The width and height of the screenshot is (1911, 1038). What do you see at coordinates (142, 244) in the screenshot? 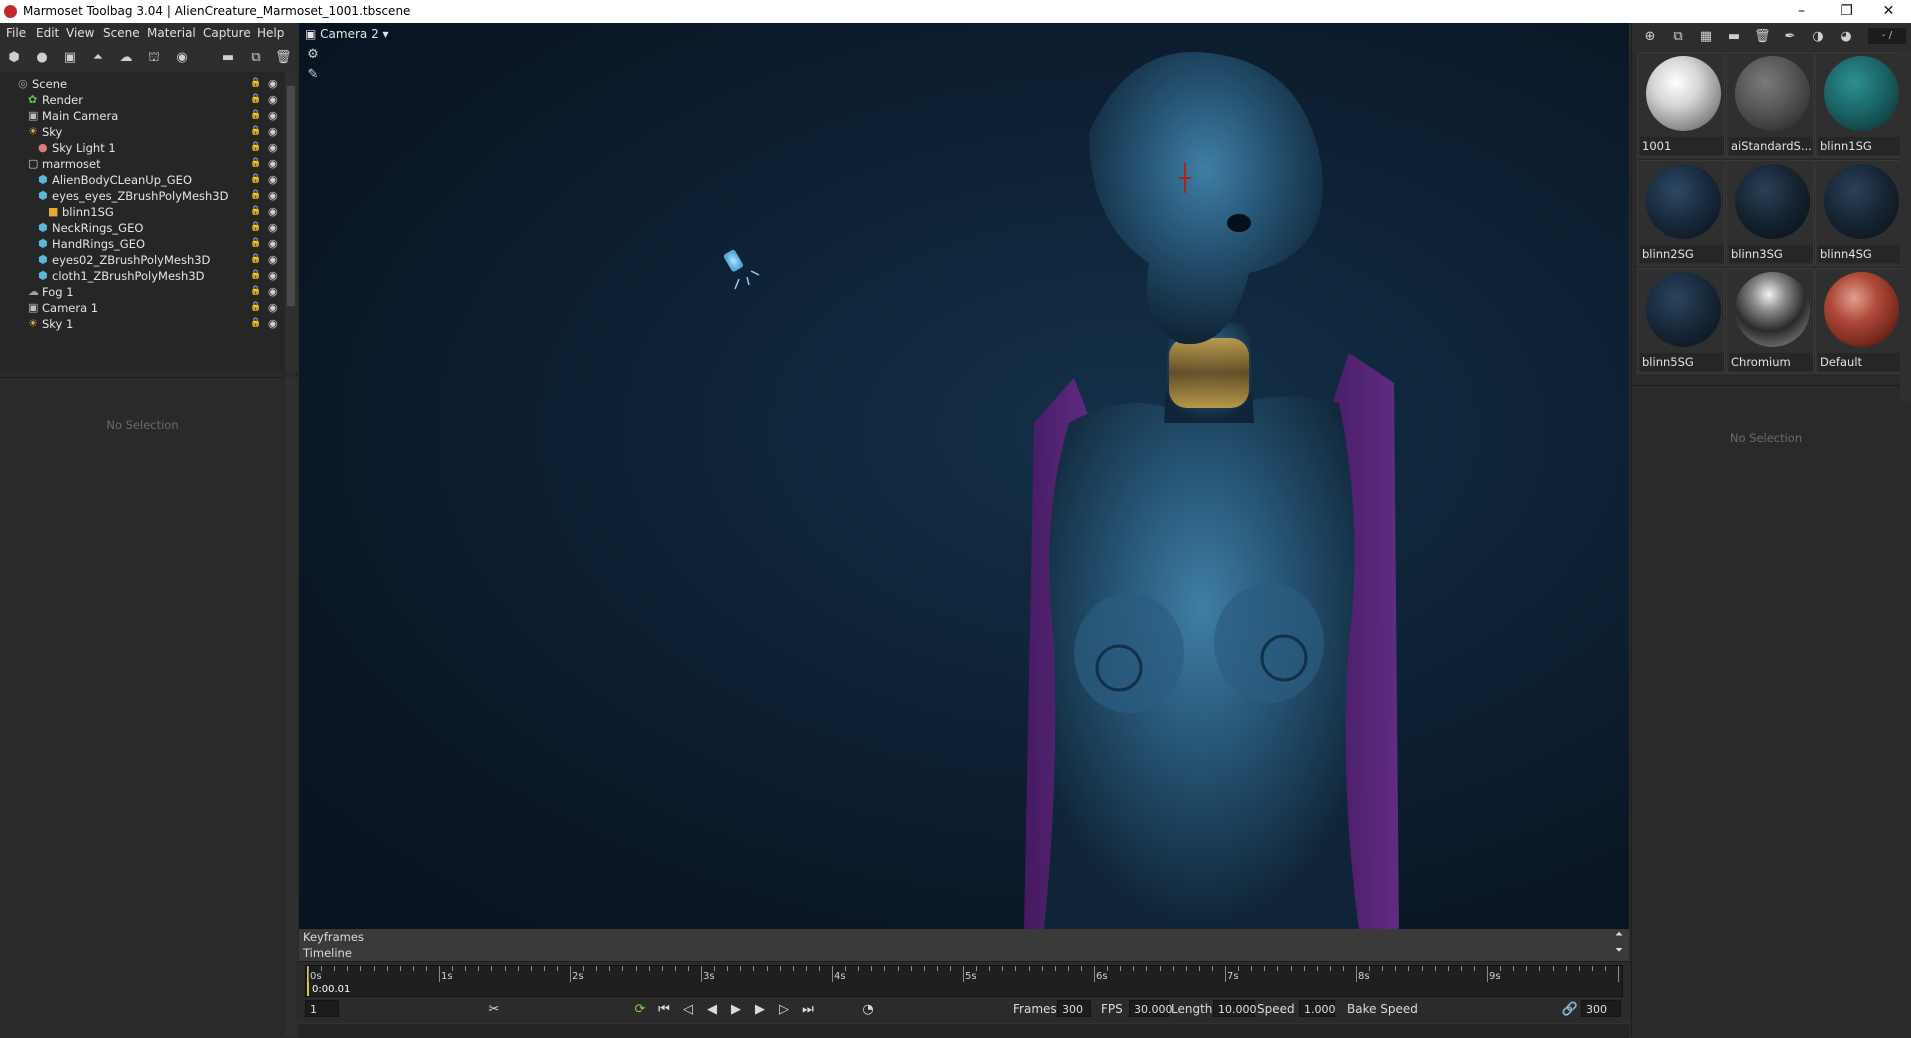
I see `scene-tree-item: ⬢ HandRings_GEO 🔒 ◉` at bounding box center [142, 244].